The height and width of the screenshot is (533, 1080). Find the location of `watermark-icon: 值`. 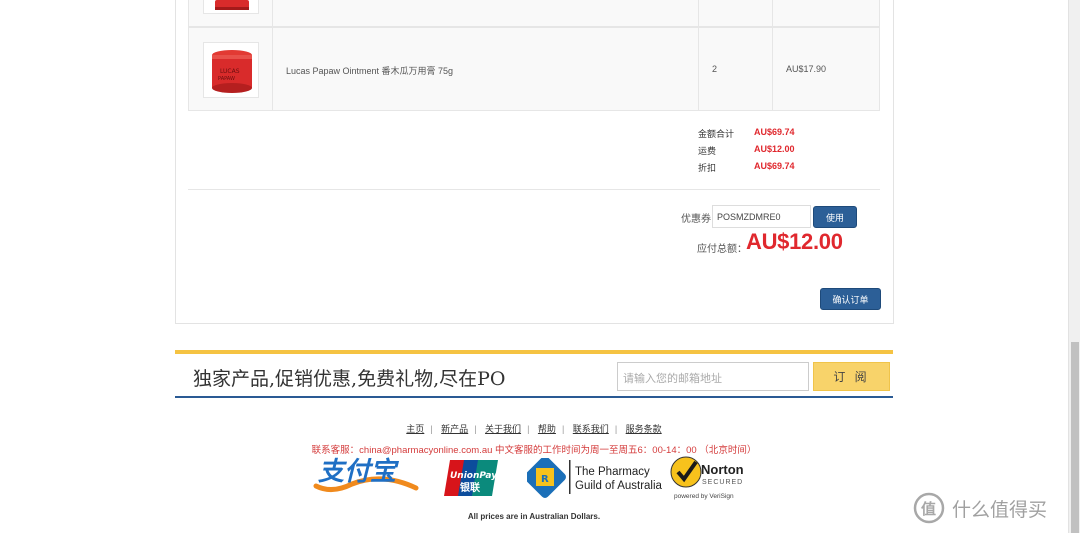

watermark-icon: 值 is located at coordinates (929, 508).